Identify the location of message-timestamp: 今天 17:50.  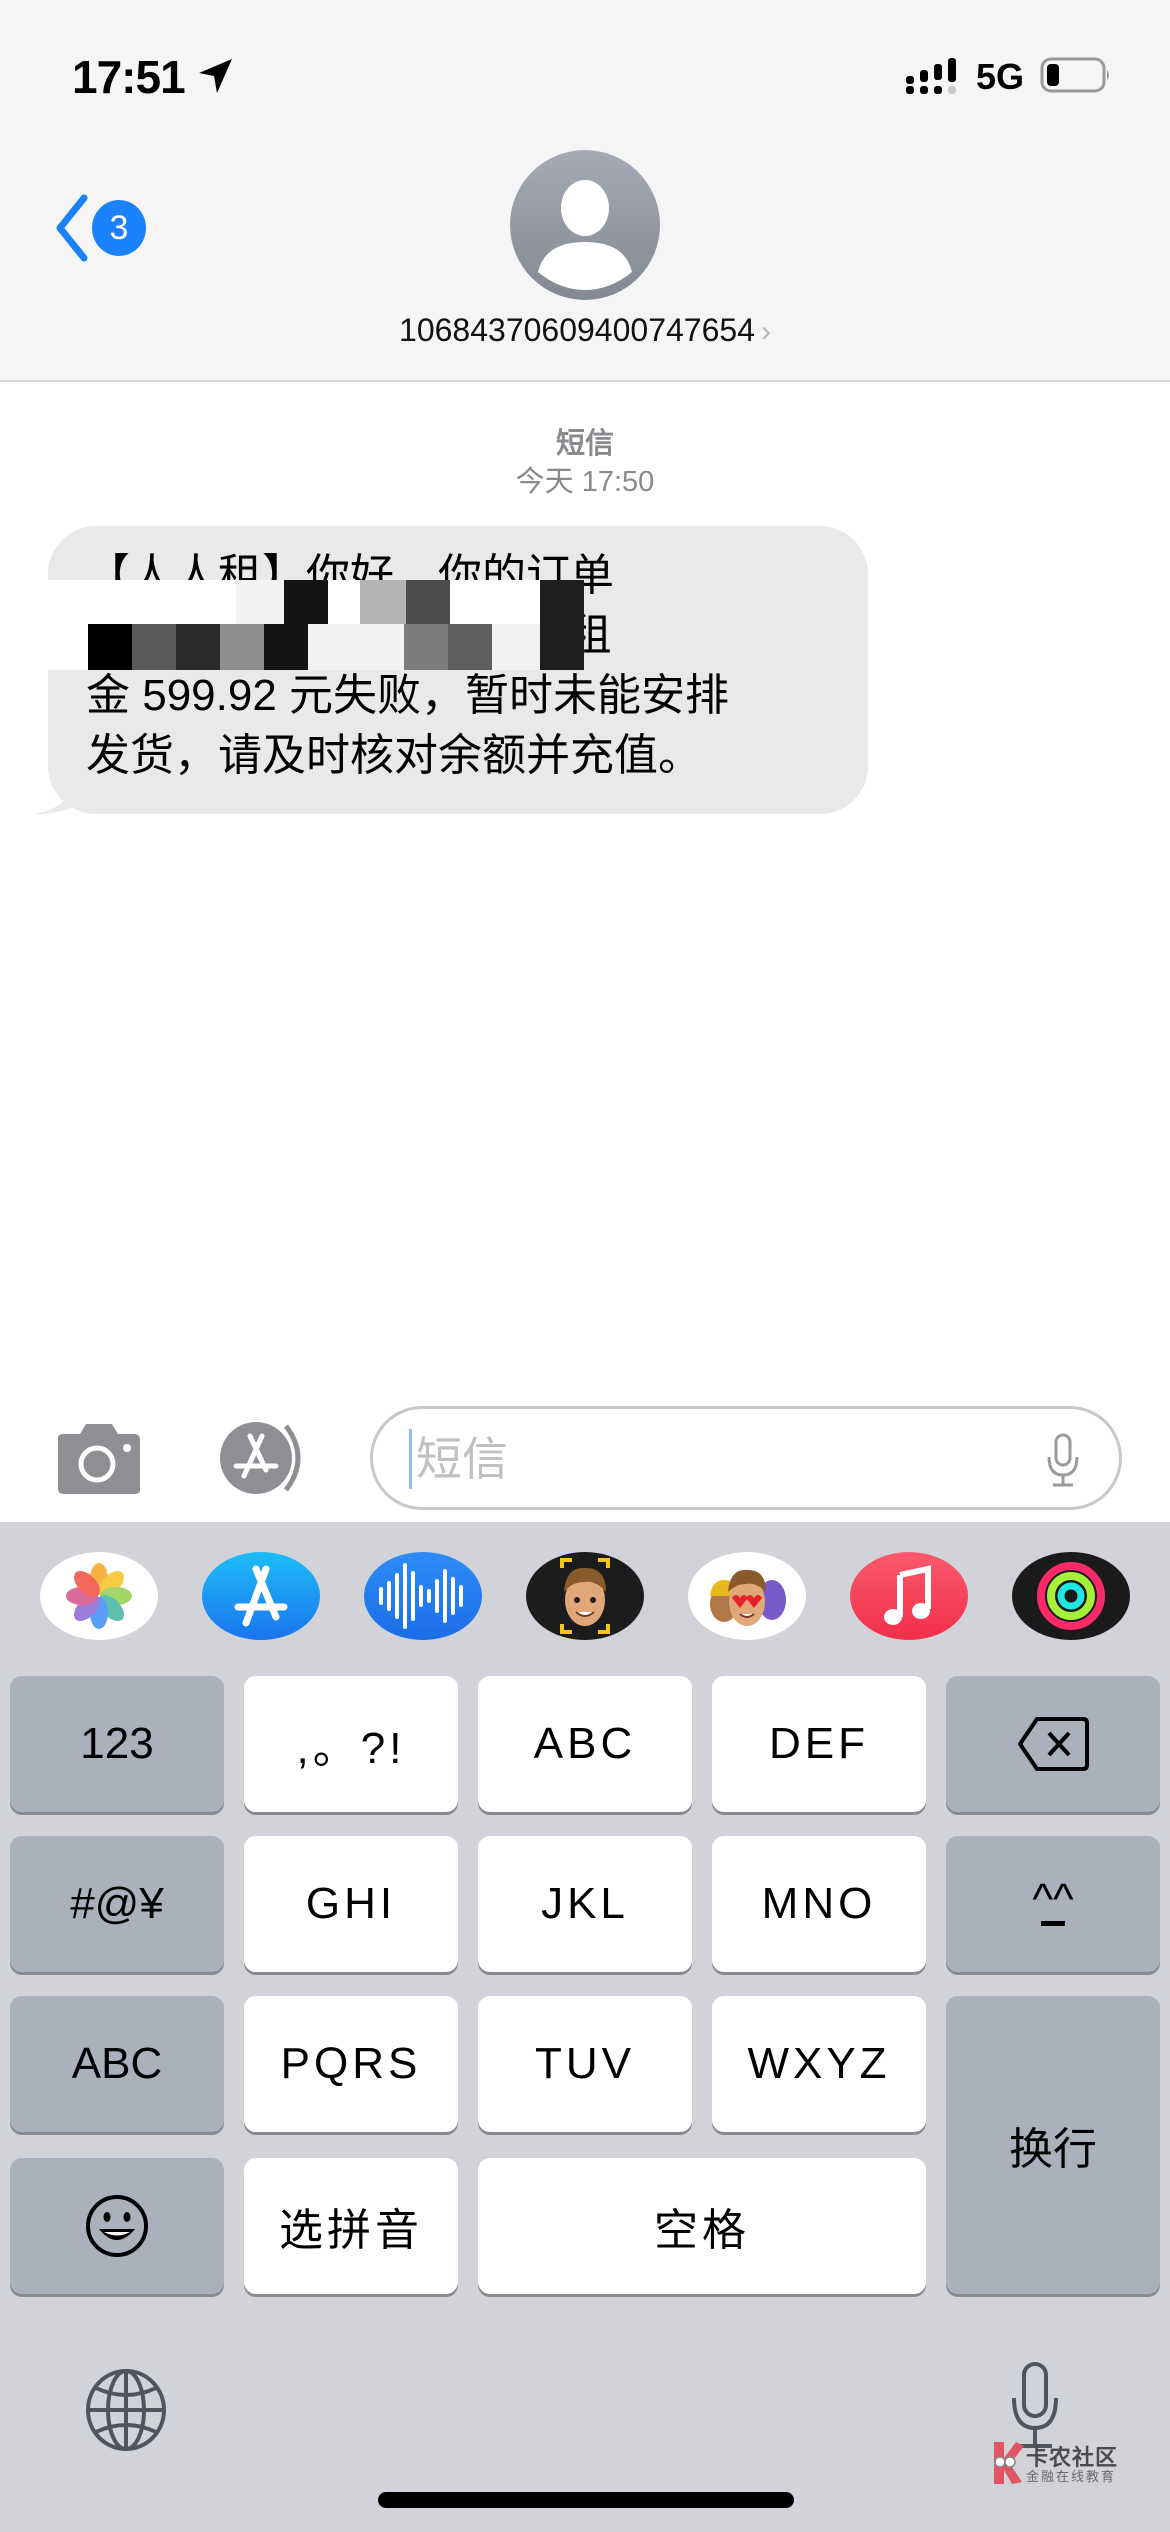
(585, 482).